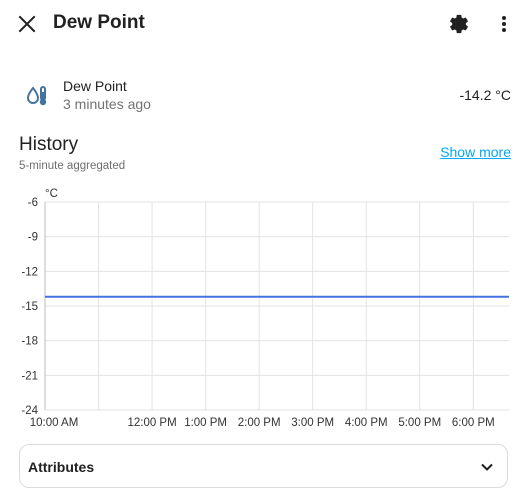 This screenshot has height=500, width=531. What do you see at coordinates (419, 423) in the screenshot?
I see `x-tick-label: 5:00 PM` at bounding box center [419, 423].